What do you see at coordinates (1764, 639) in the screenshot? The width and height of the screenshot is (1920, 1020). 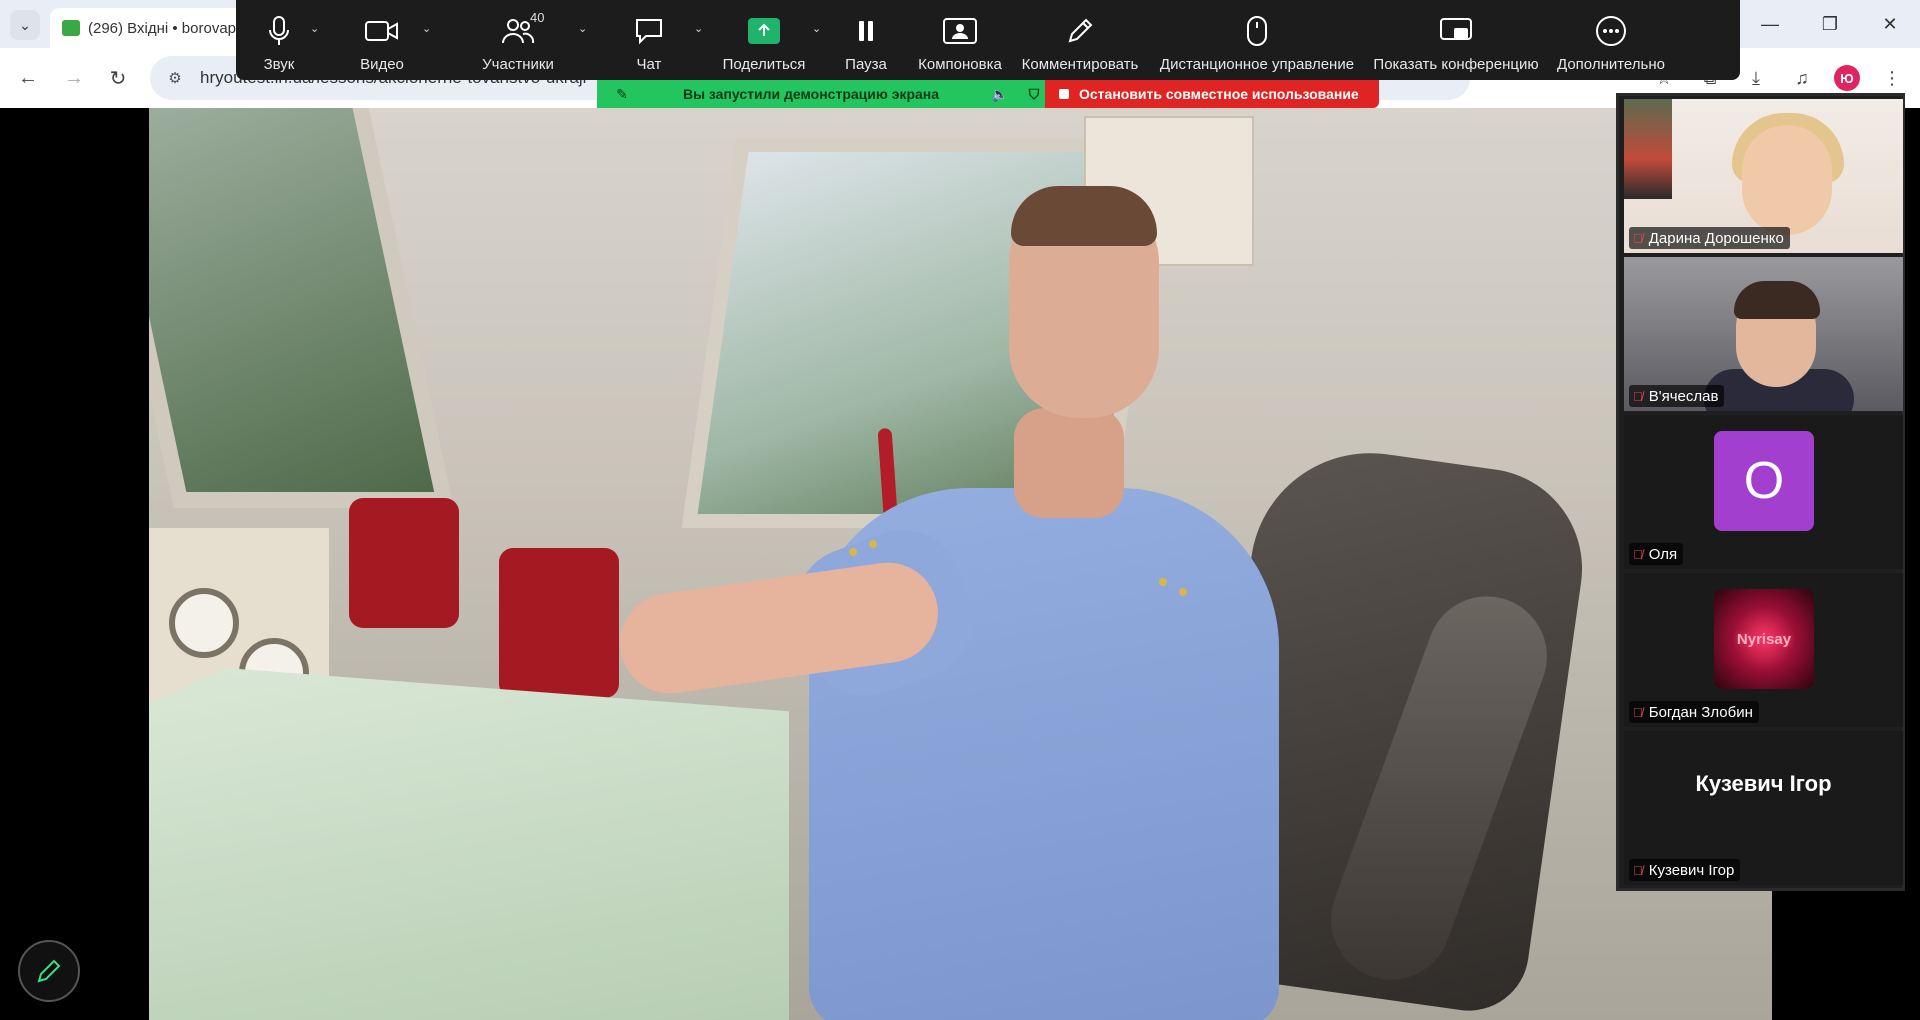 I see `participant-avatar-image: Nyrisay` at bounding box center [1764, 639].